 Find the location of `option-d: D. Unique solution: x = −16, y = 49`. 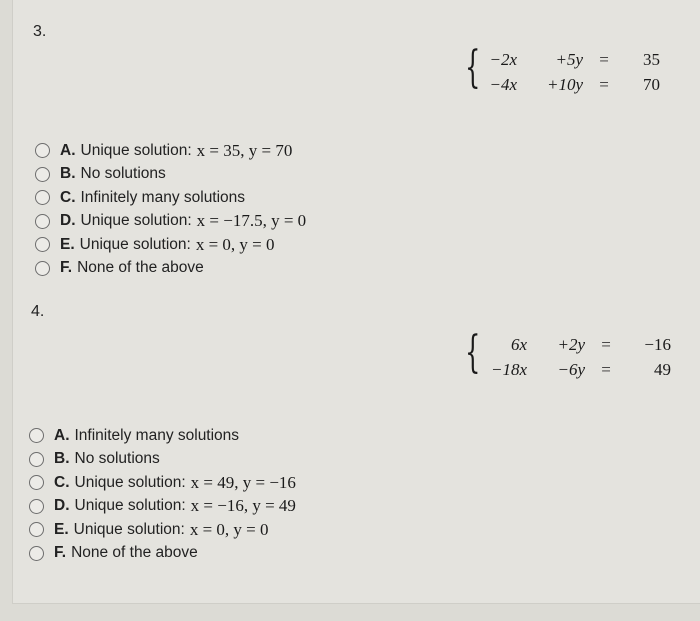

option-d: D. Unique solution: x = −16, y = 49 is located at coordinates (162, 507).